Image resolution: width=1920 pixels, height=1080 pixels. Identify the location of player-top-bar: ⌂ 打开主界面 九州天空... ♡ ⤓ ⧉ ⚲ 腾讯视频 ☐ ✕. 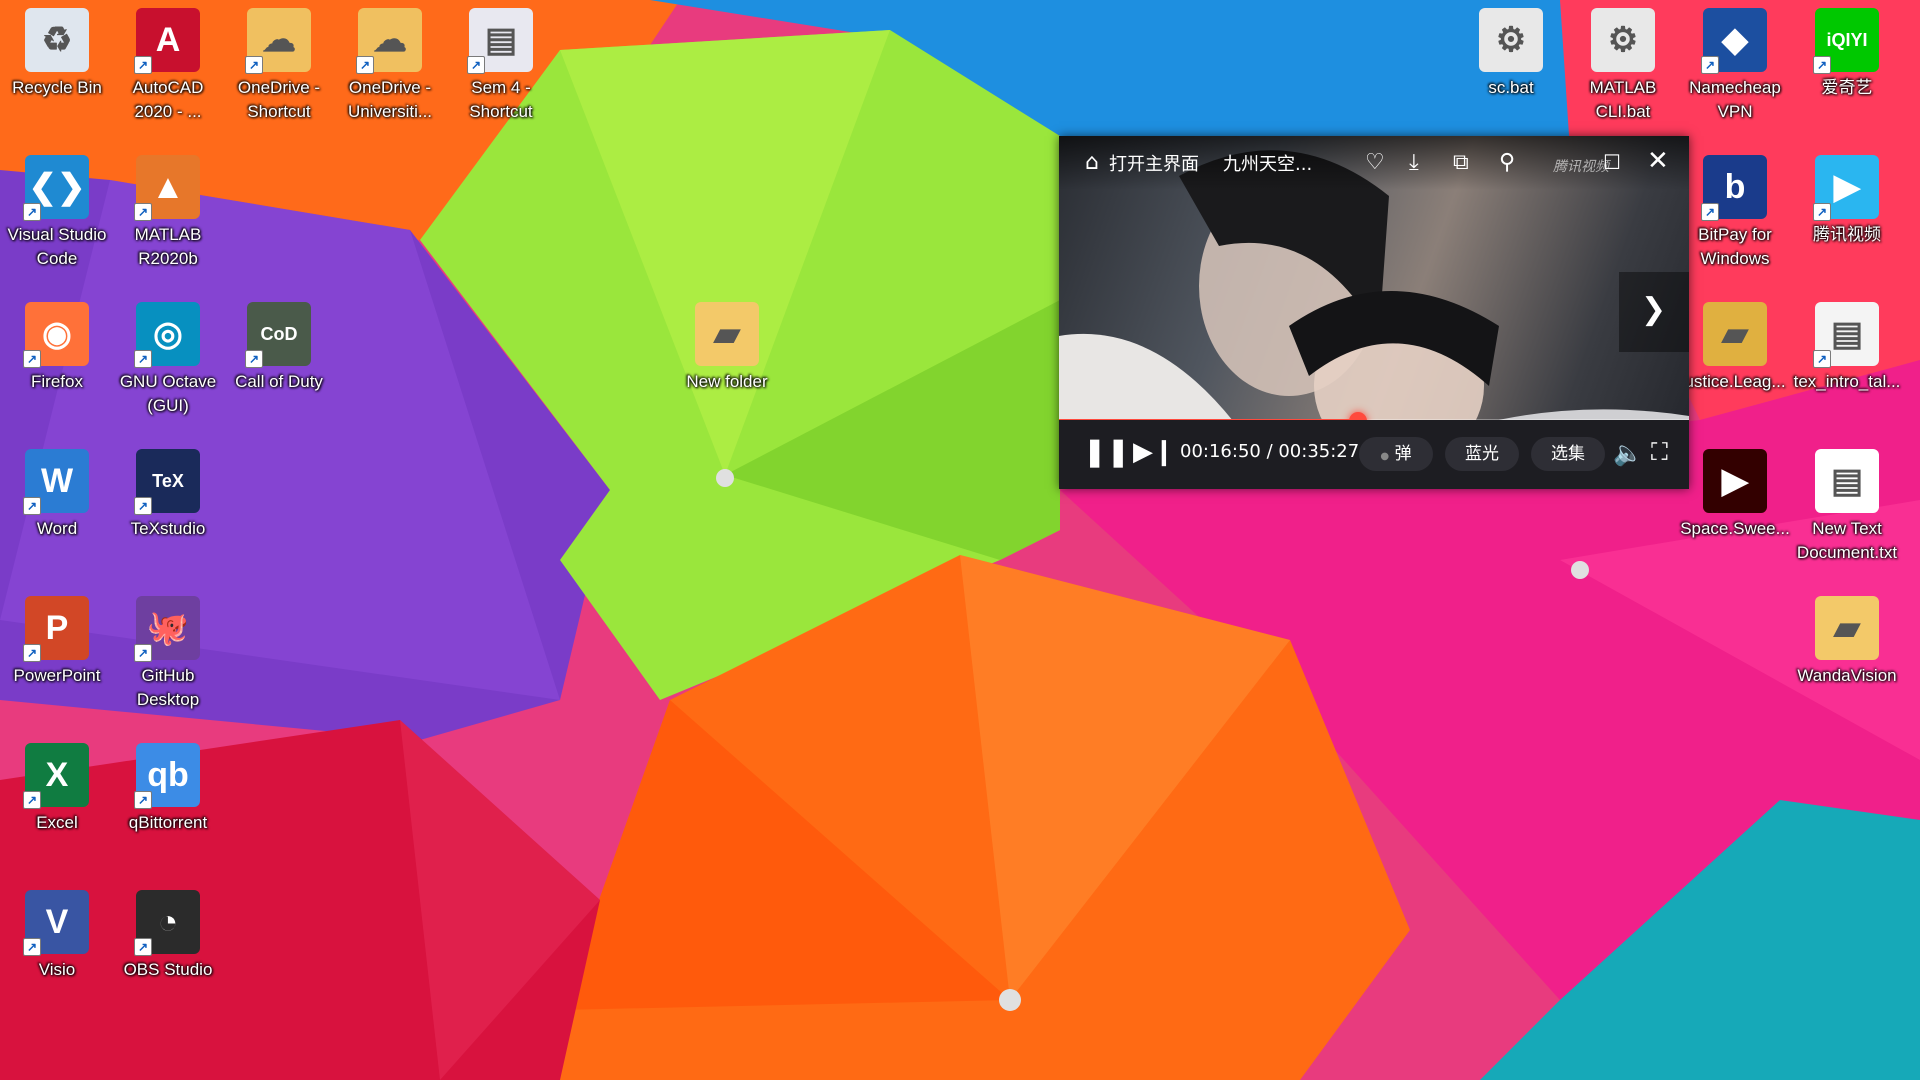
(1374, 163).